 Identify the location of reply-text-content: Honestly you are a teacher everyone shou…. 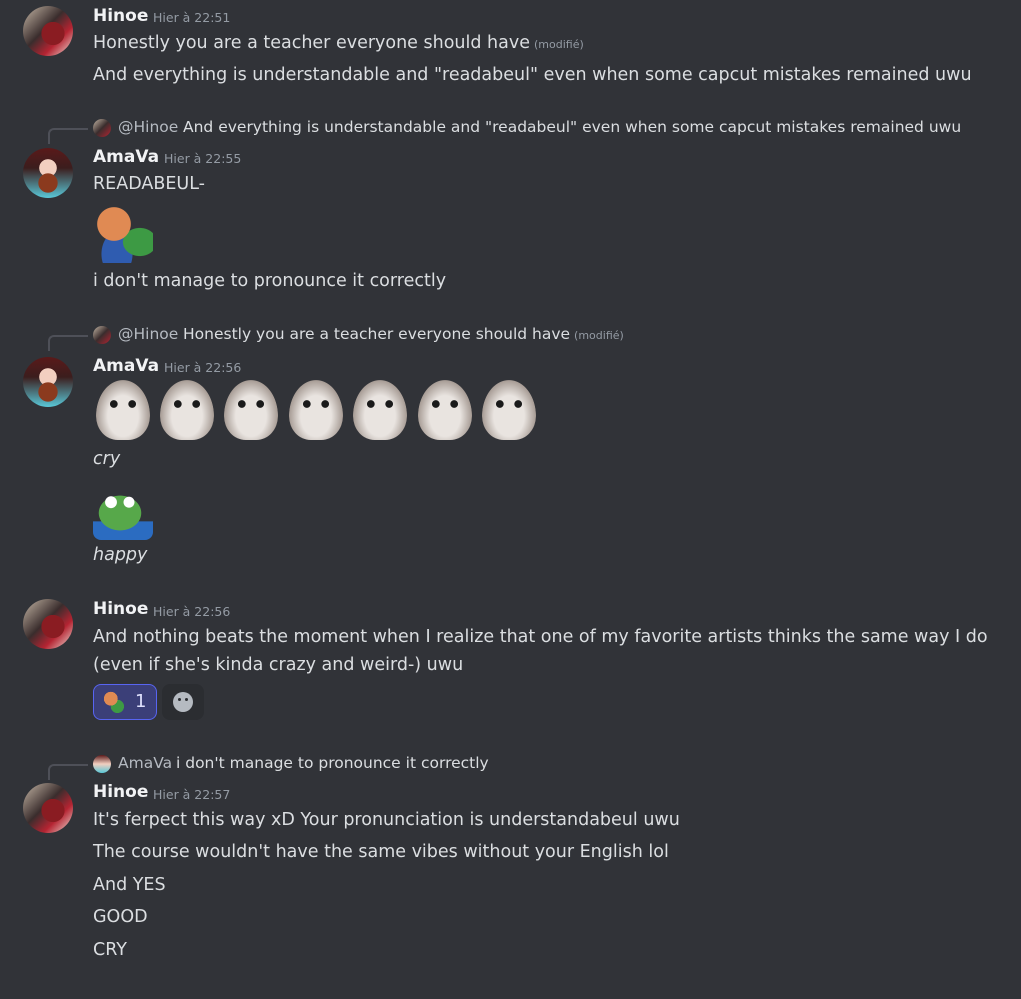
(377, 334).